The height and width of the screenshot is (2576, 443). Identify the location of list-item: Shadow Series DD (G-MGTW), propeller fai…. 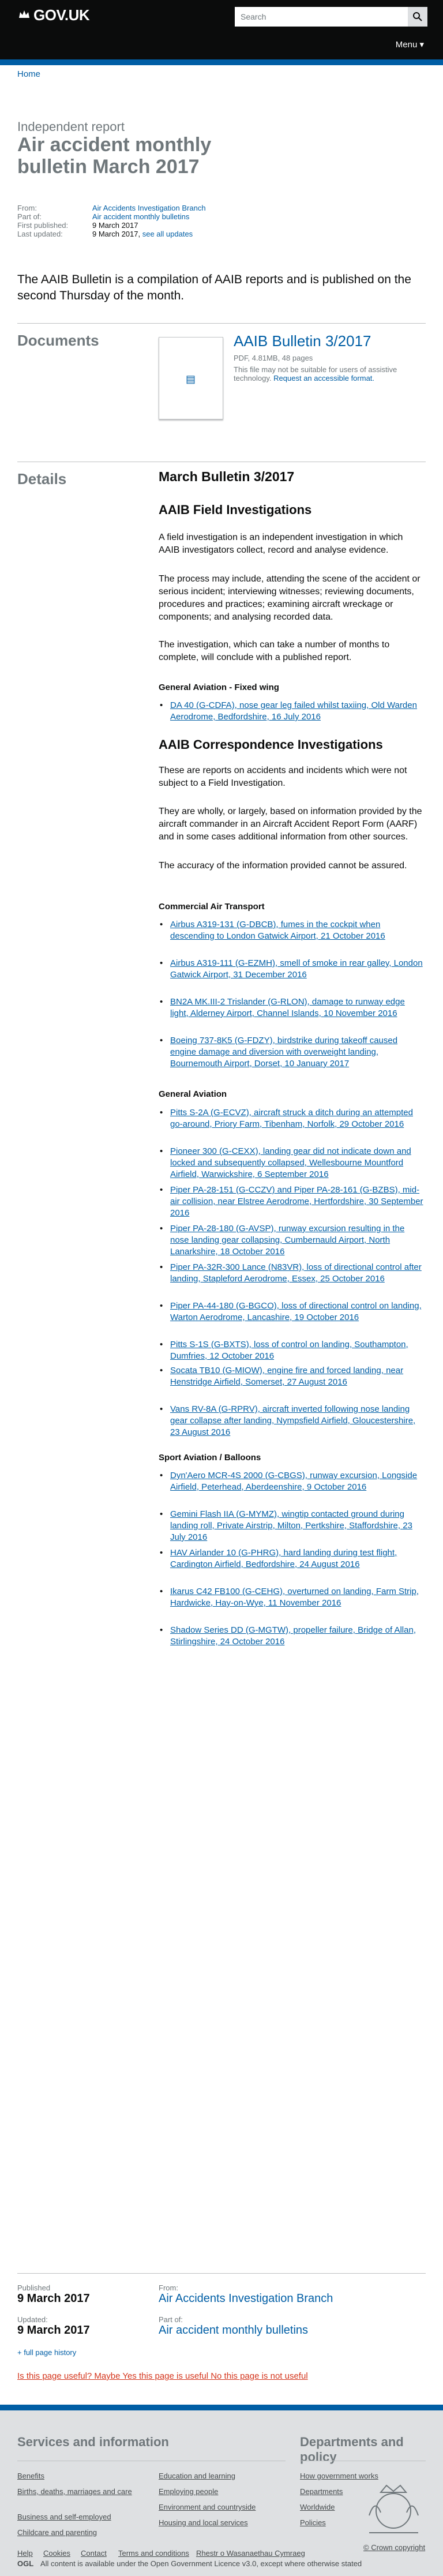
(292, 1636).